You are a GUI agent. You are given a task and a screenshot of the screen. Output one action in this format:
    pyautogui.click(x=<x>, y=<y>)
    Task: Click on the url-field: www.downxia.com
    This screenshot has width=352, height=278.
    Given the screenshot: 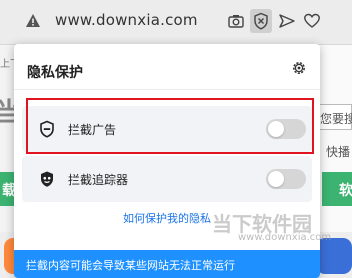 What is the action you would take?
    pyautogui.click(x=126, y=20)
    